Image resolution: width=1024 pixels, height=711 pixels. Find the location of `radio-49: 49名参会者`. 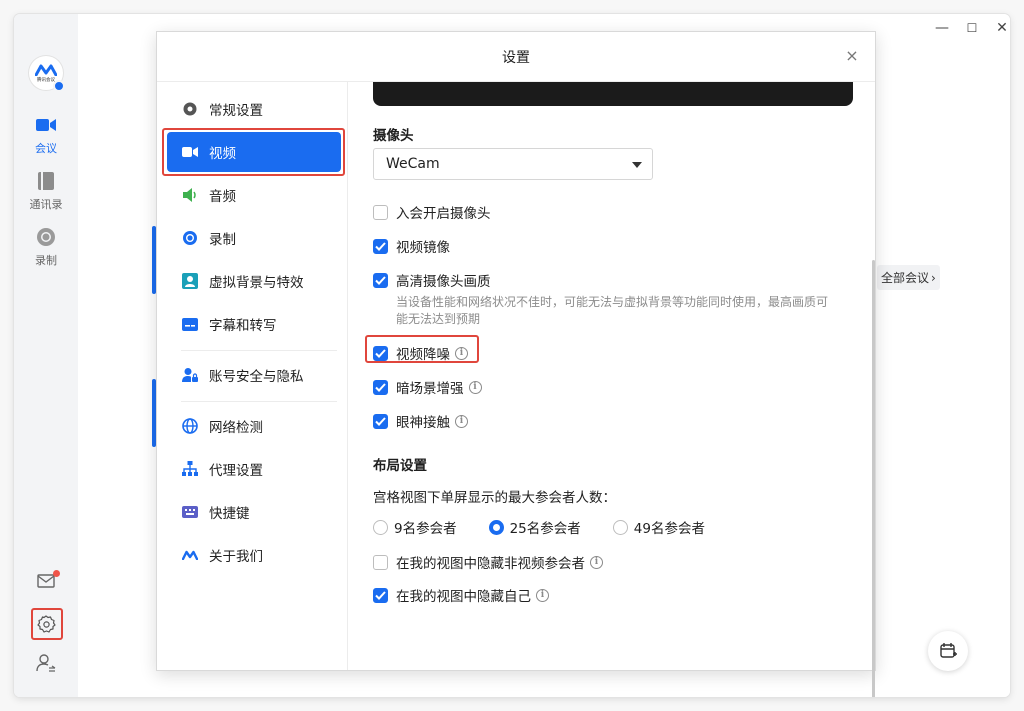

radio-49: 49名参会者 is located at coordinates (658, 527).